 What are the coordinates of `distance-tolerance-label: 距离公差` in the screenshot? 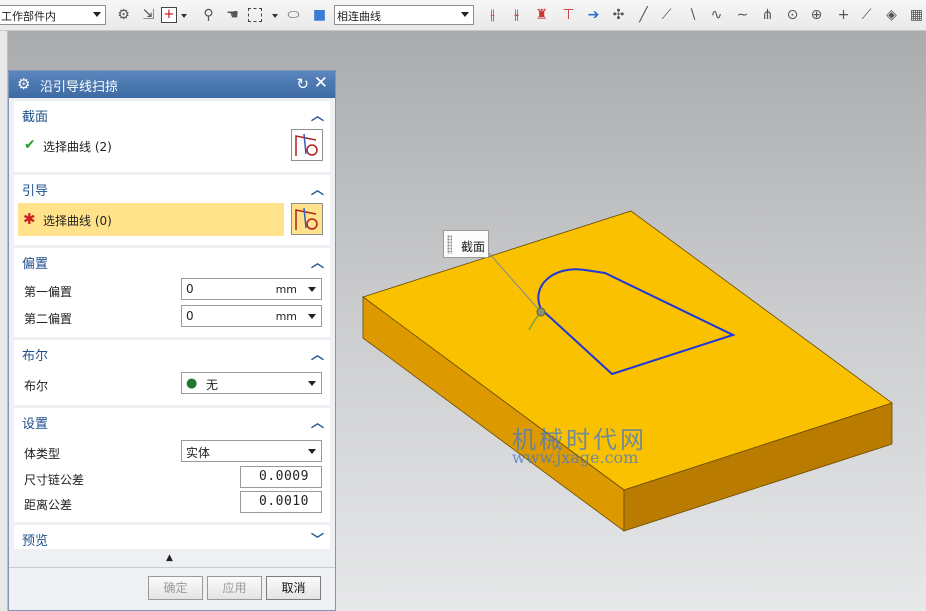 It's located at (48, 505).